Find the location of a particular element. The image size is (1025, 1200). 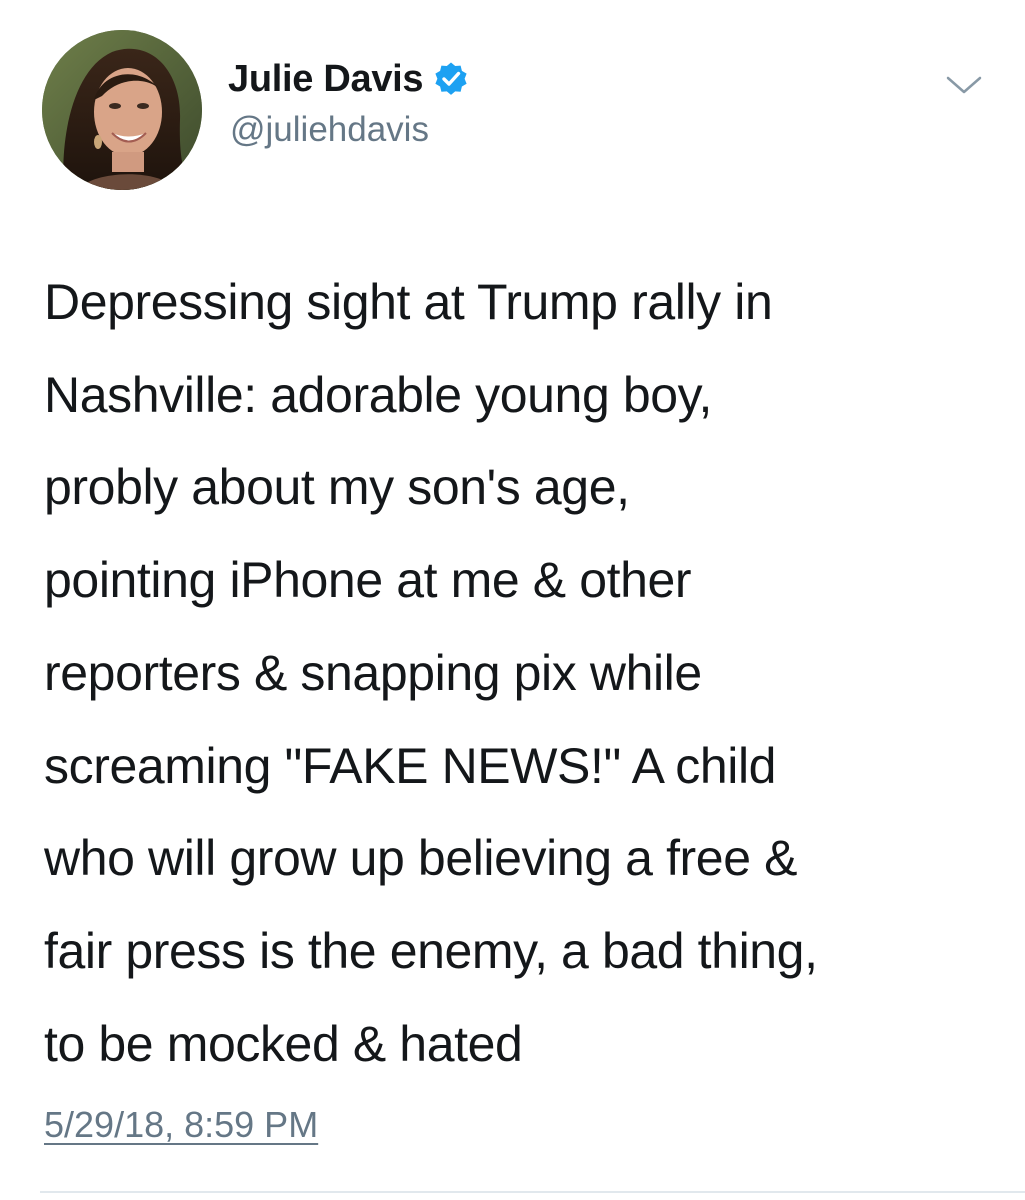

divider is located at coordinates (532, 1192).